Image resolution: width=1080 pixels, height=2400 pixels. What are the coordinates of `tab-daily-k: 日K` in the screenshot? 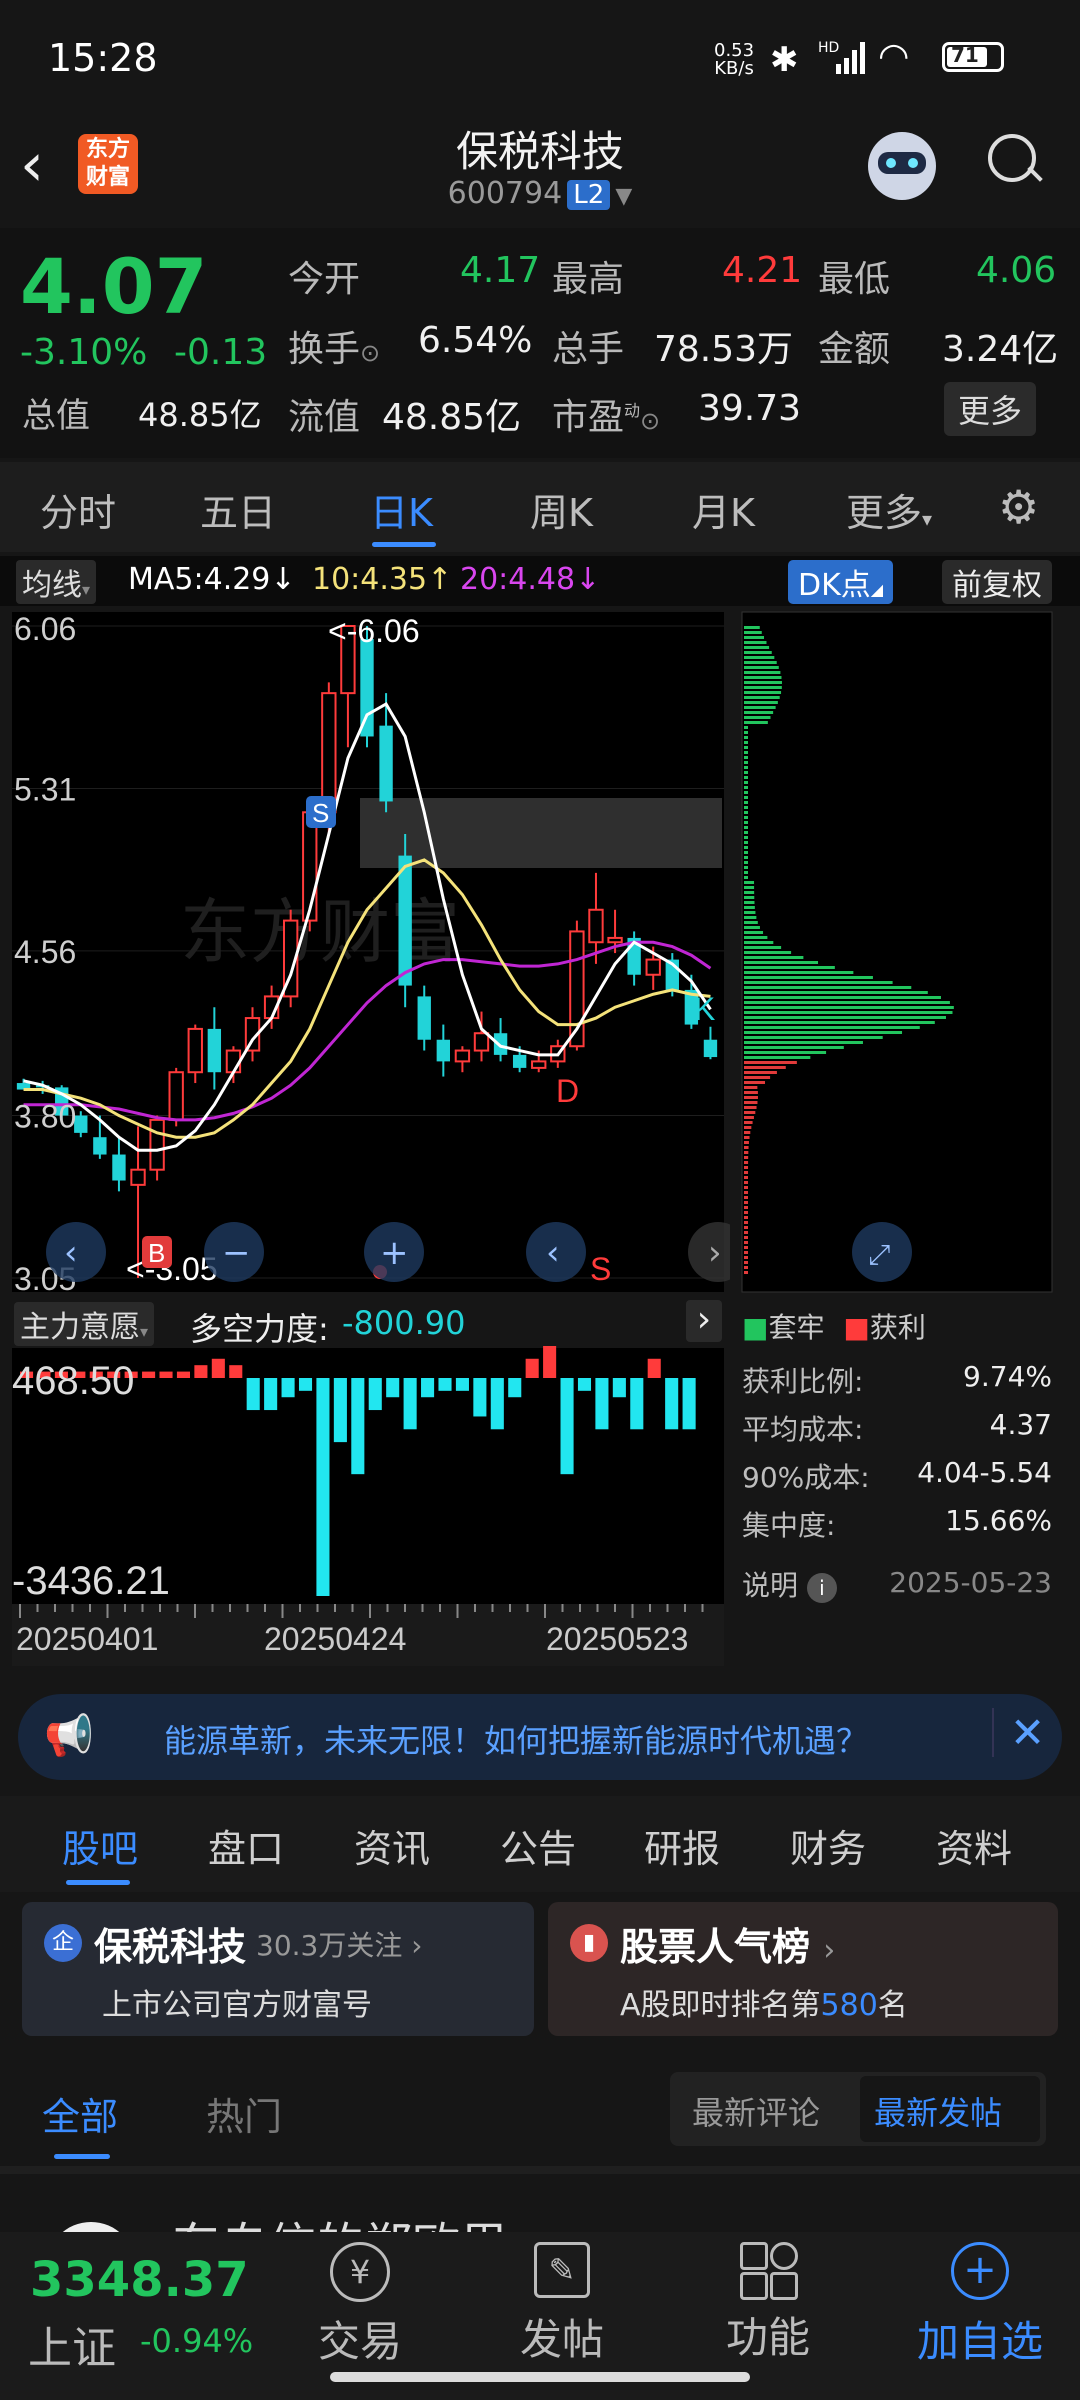 It's located at (401, 509).